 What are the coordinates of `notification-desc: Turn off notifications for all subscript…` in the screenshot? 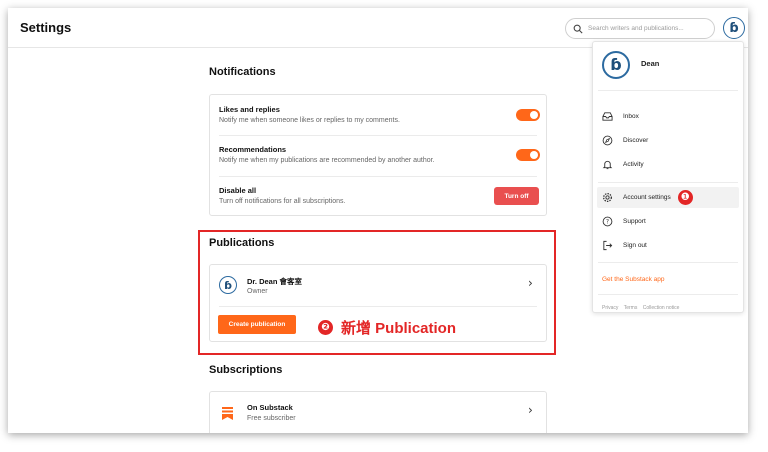 It's located at (282, 201).